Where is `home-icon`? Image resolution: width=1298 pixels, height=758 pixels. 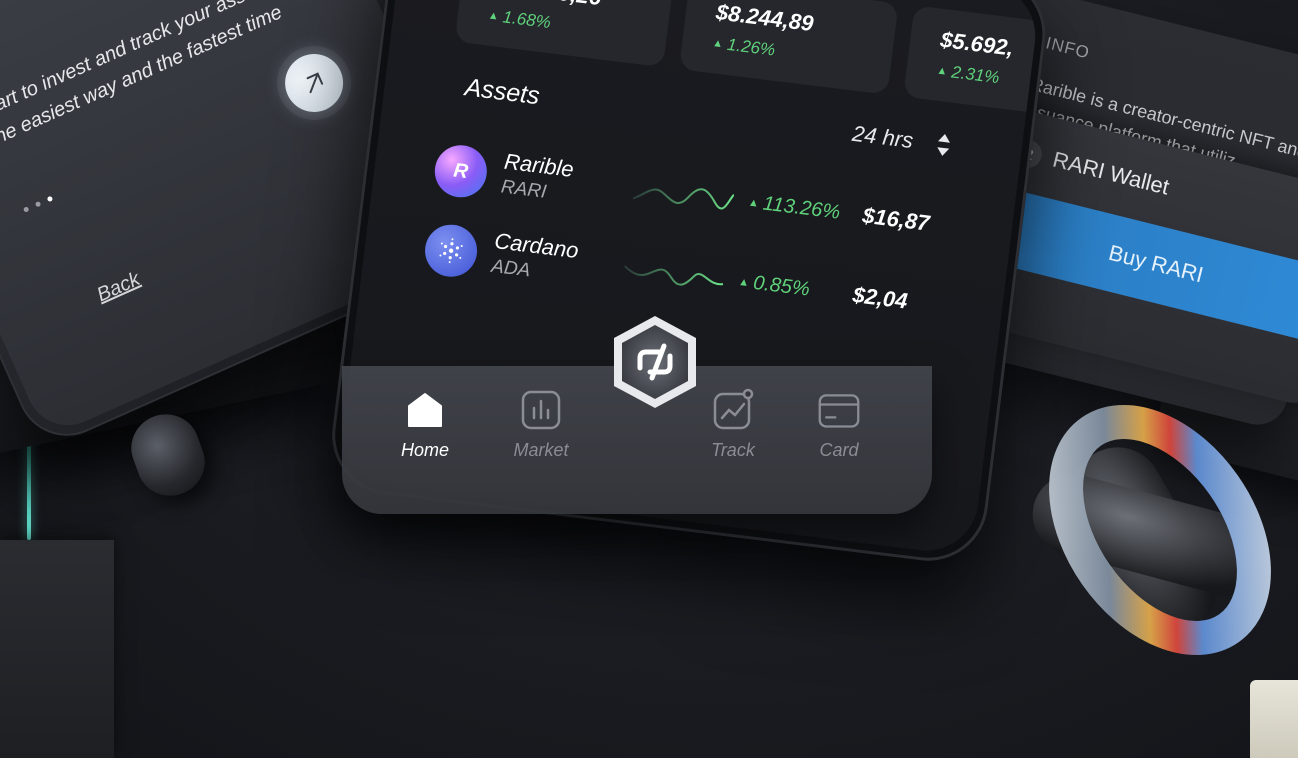
home-icon is located at coordinates (425, 410).